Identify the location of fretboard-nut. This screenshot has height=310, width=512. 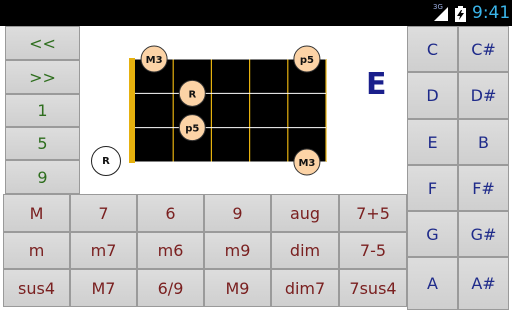
(132, 110).